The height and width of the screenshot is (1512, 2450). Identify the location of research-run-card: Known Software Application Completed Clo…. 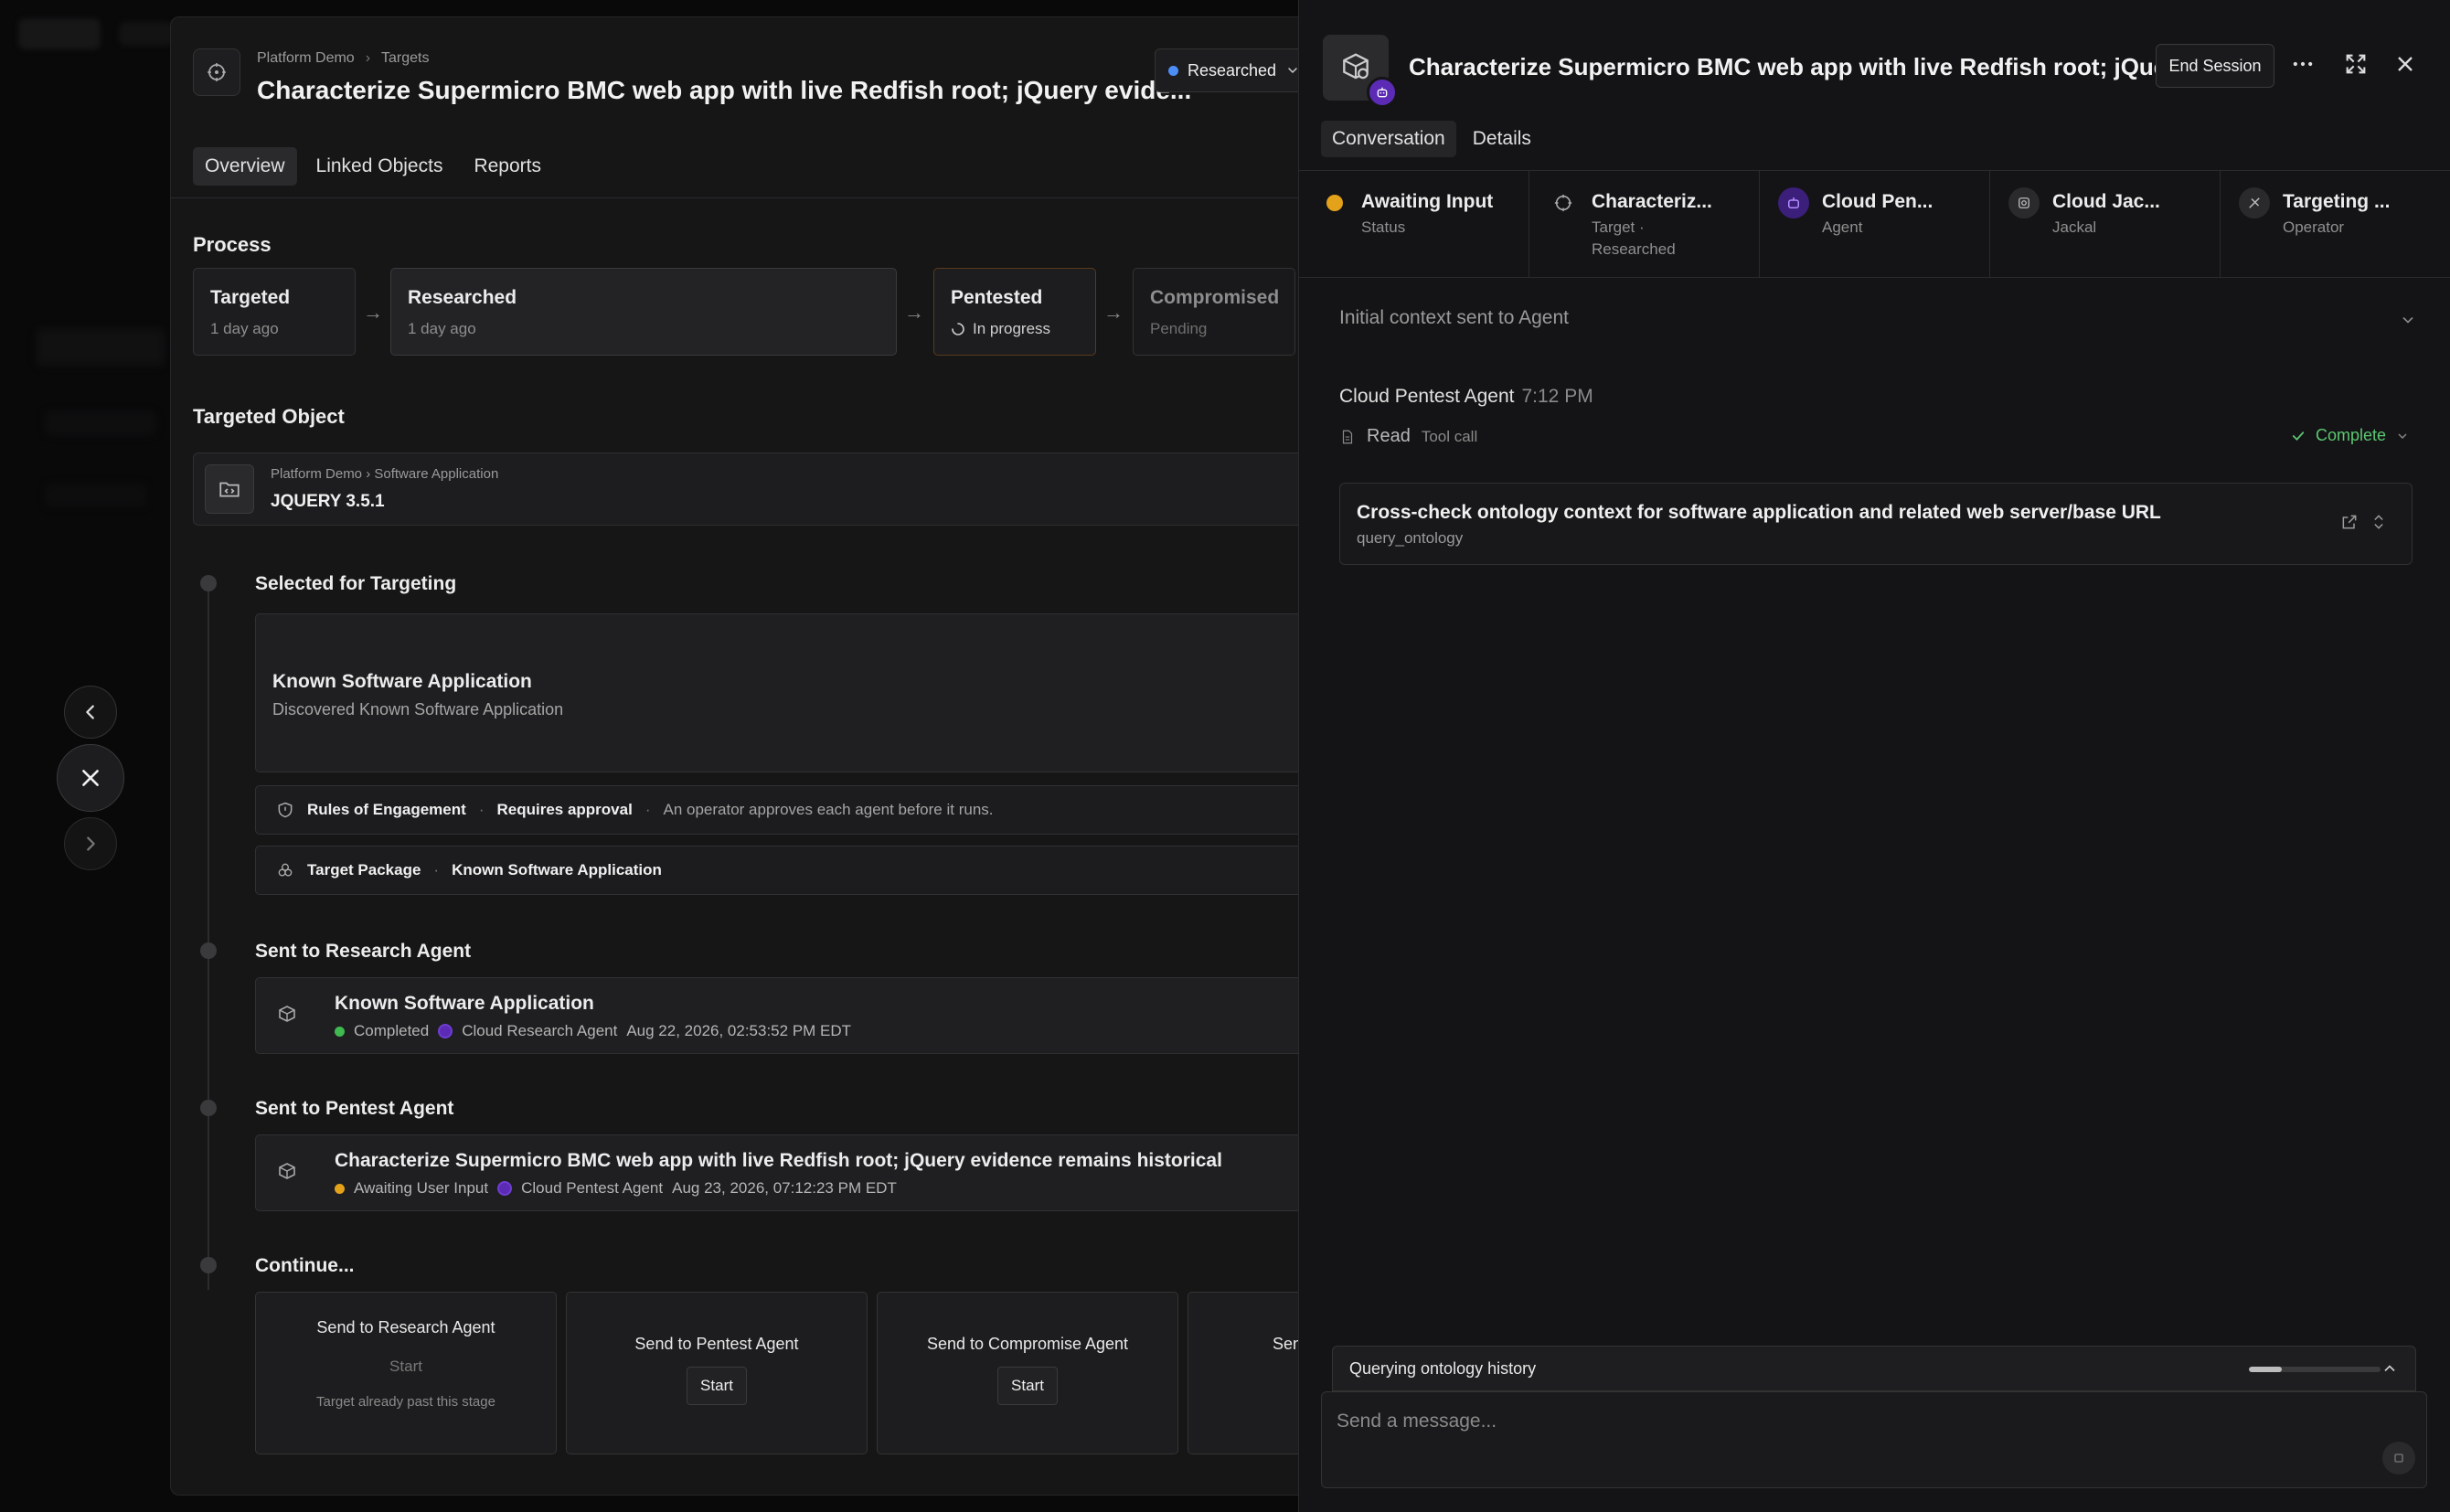
(780, 1015).